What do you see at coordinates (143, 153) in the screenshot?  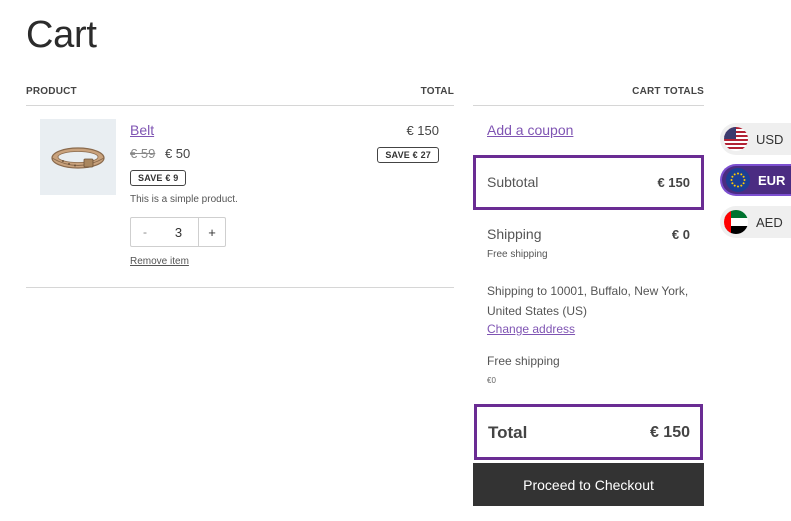 I see `regular-price: € 59` at bounding box center [143, 153].